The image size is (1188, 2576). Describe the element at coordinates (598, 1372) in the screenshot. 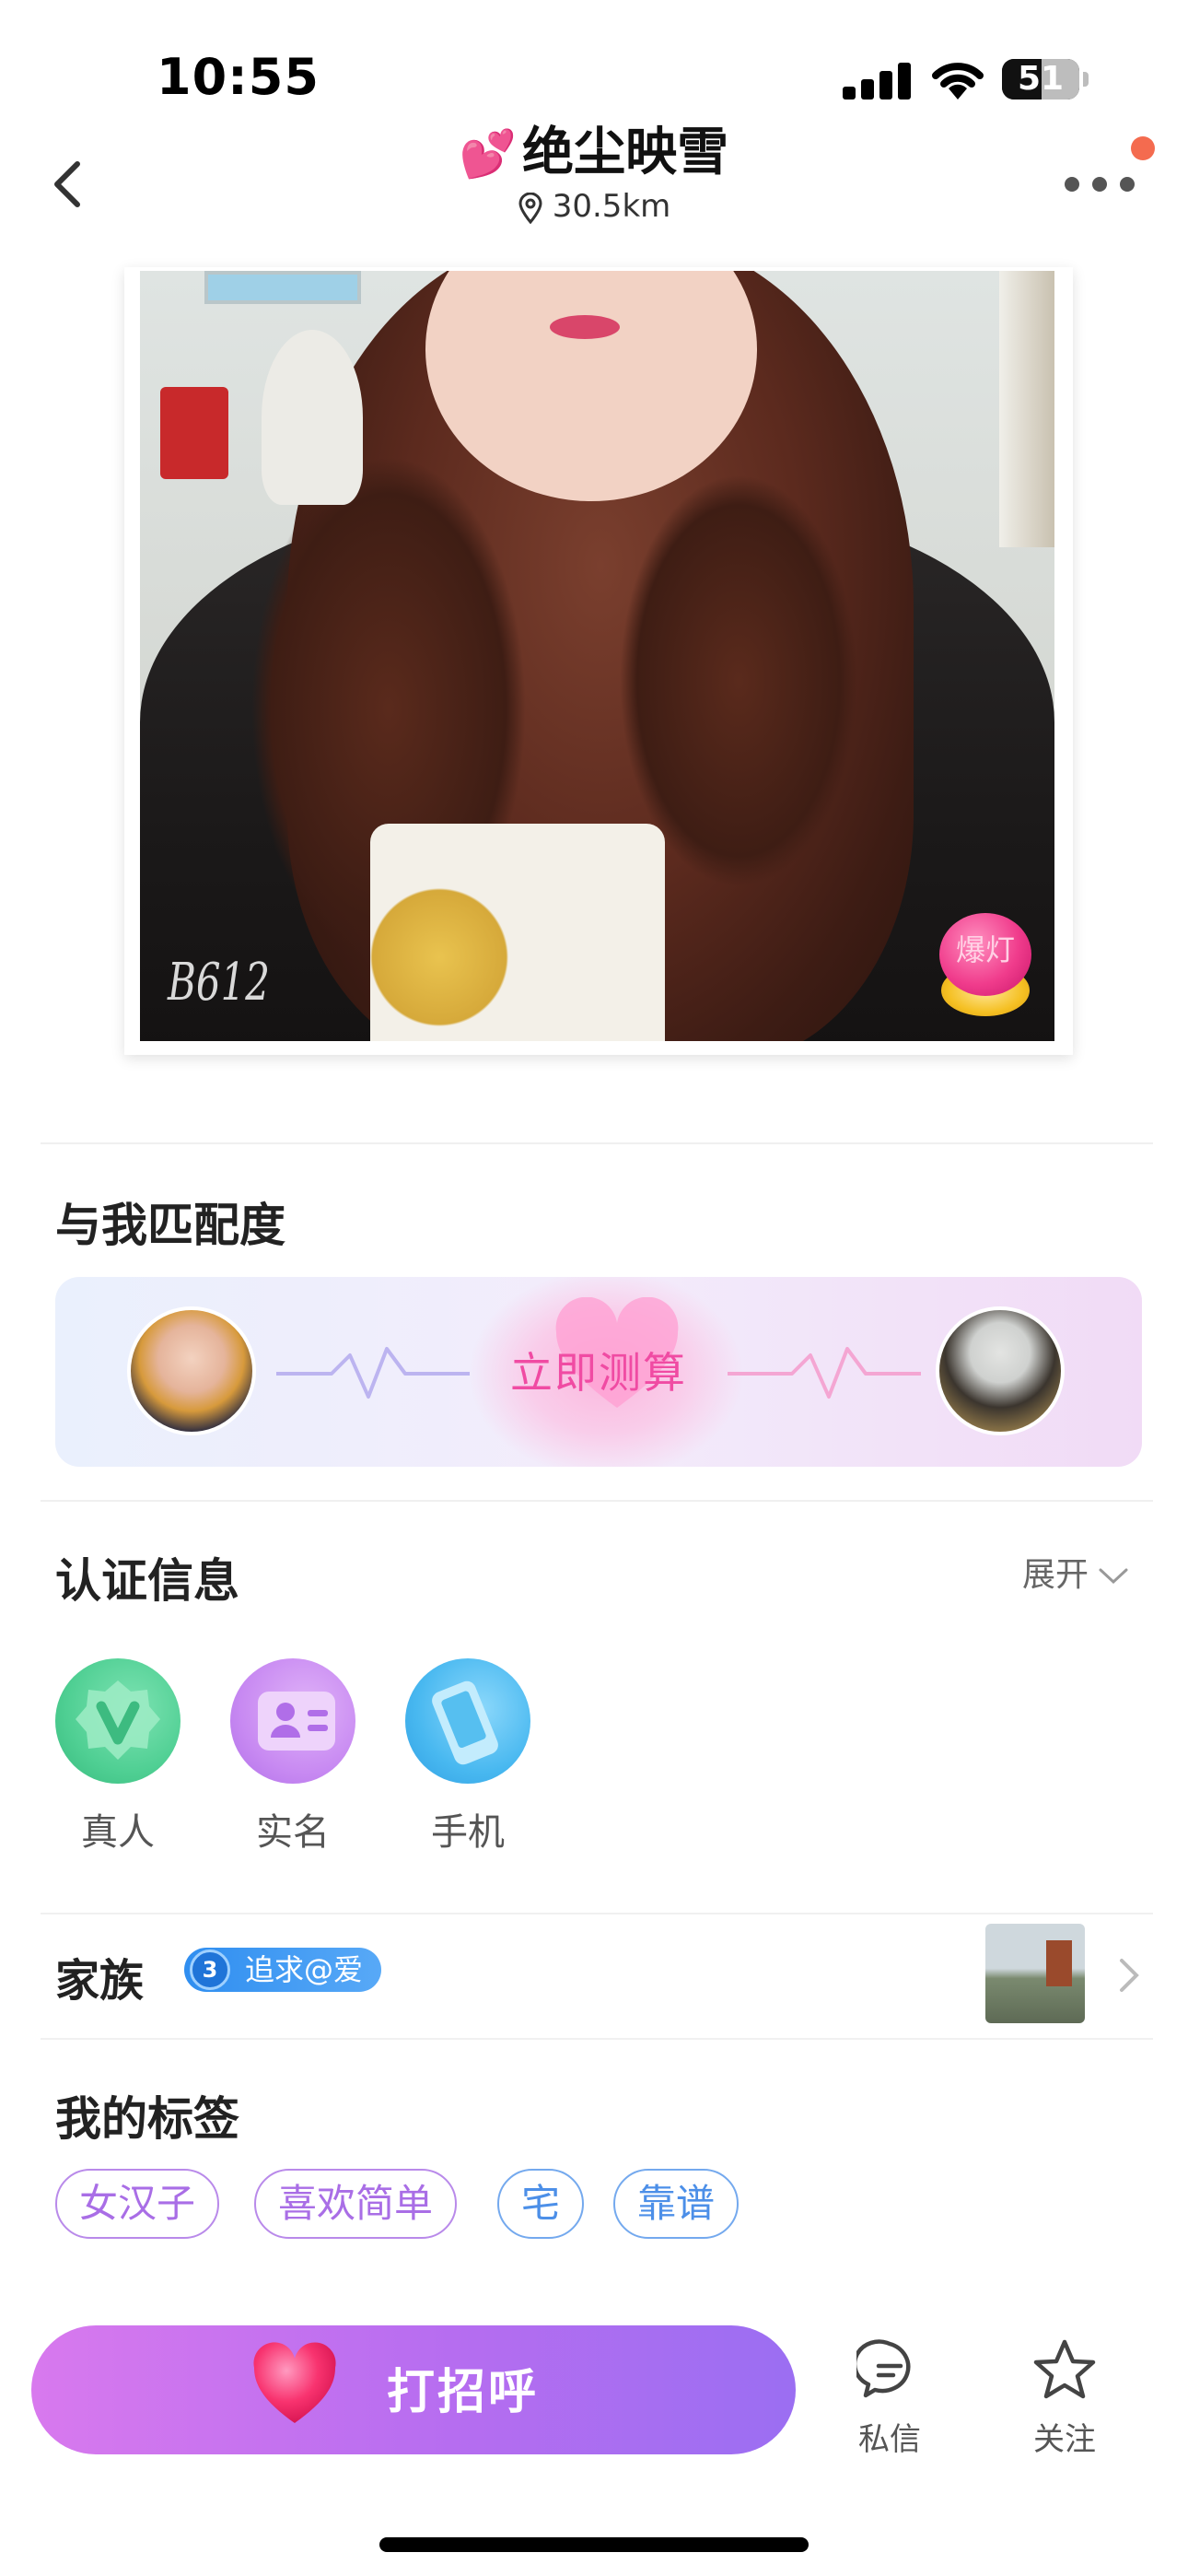

I see `match-calculator-card: 立即测算` at that location.